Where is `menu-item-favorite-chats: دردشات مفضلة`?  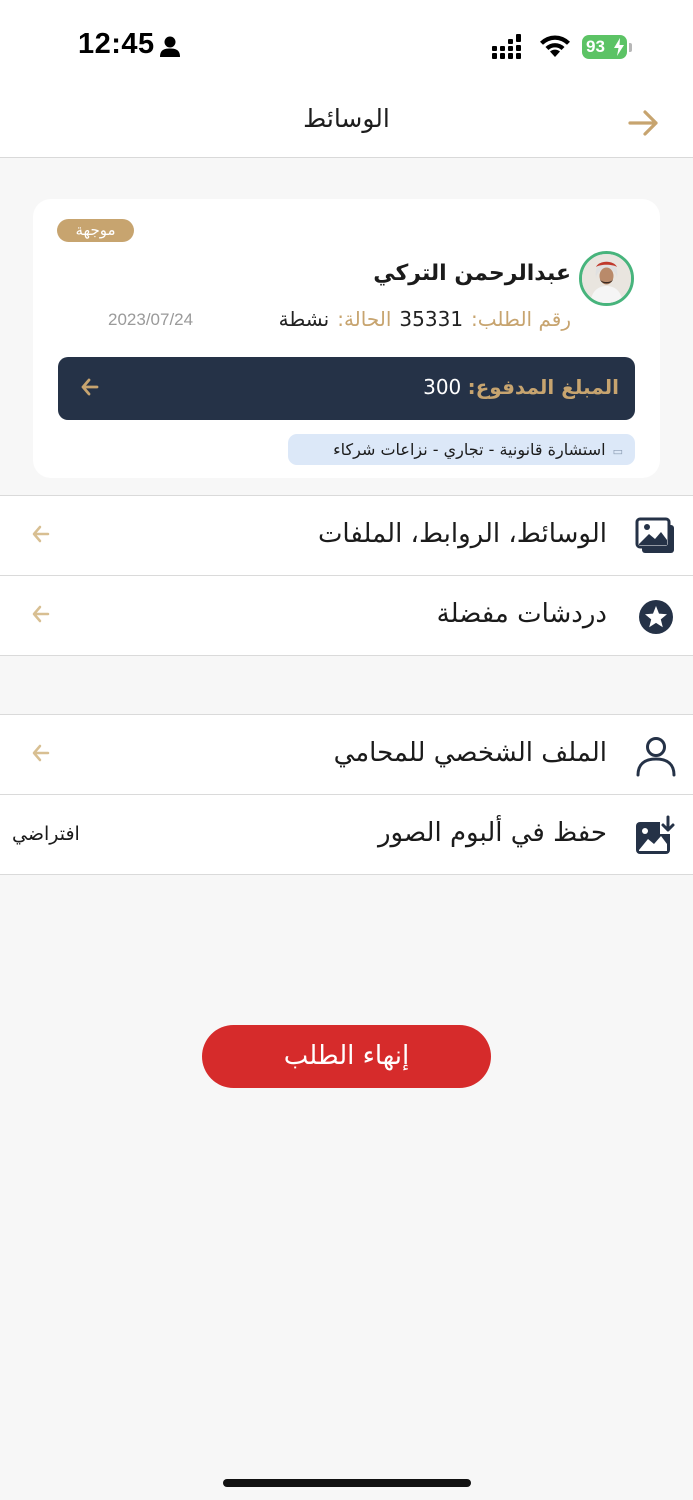 menu-item-favorite-chats: دردشات مفضلة is located at coordinates (346, 615).